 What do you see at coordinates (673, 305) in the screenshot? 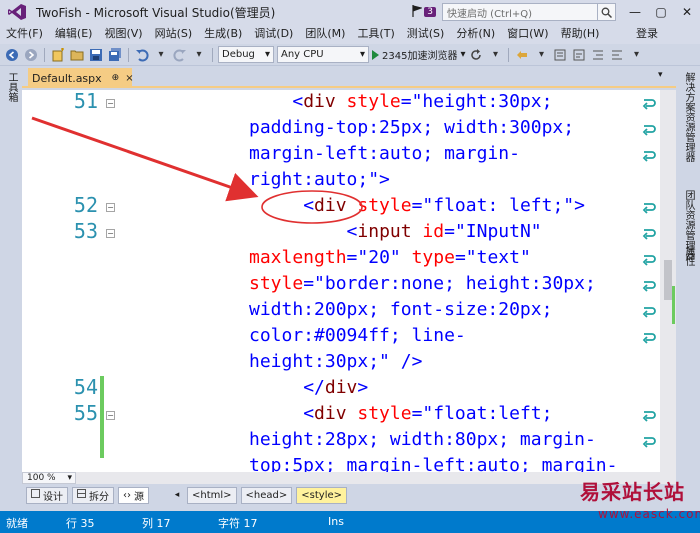
I see `change-marker` at bounding box center [673, 305].